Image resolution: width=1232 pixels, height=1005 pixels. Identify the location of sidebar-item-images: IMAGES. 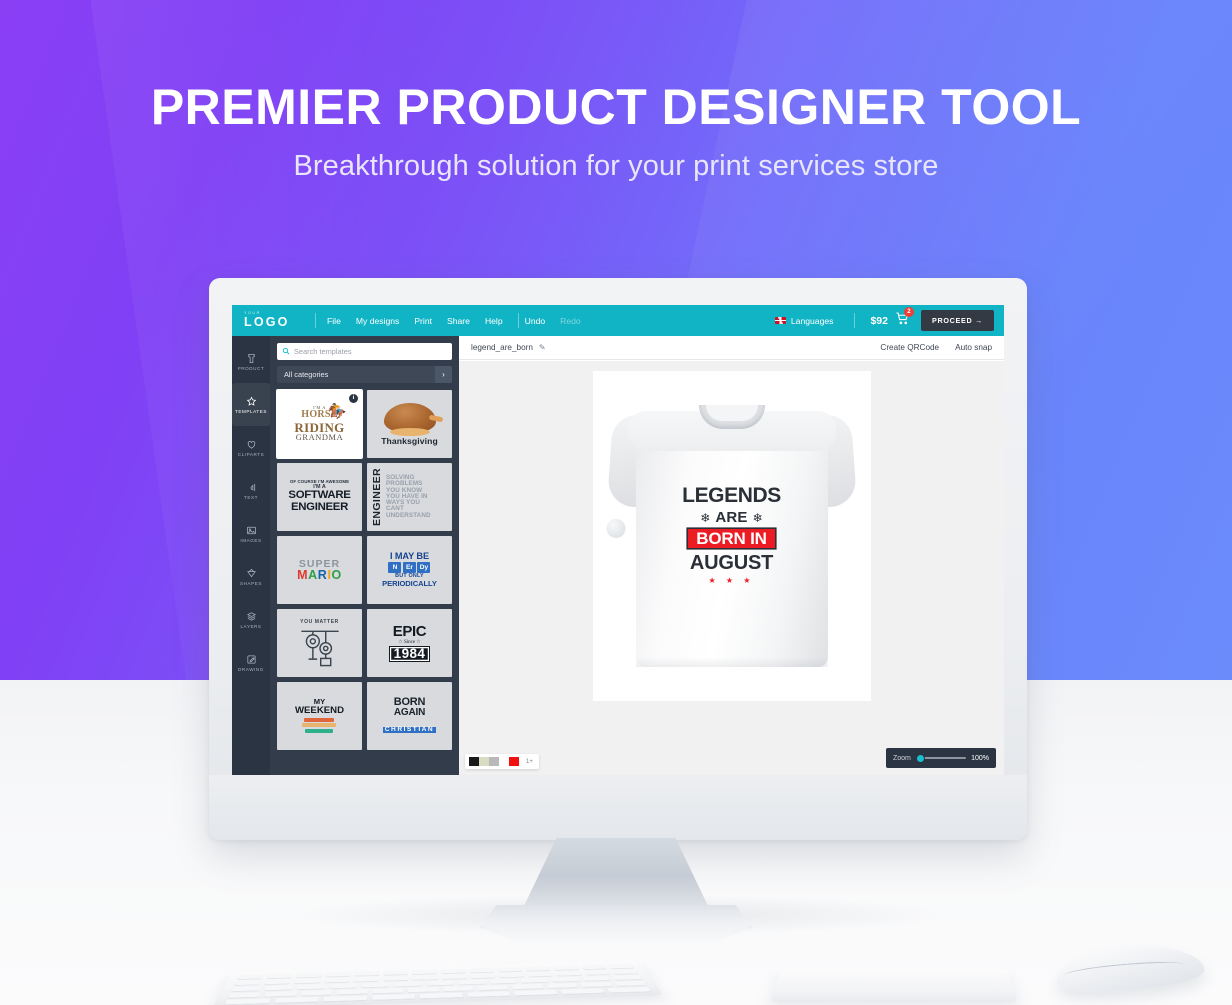
(251, 533).